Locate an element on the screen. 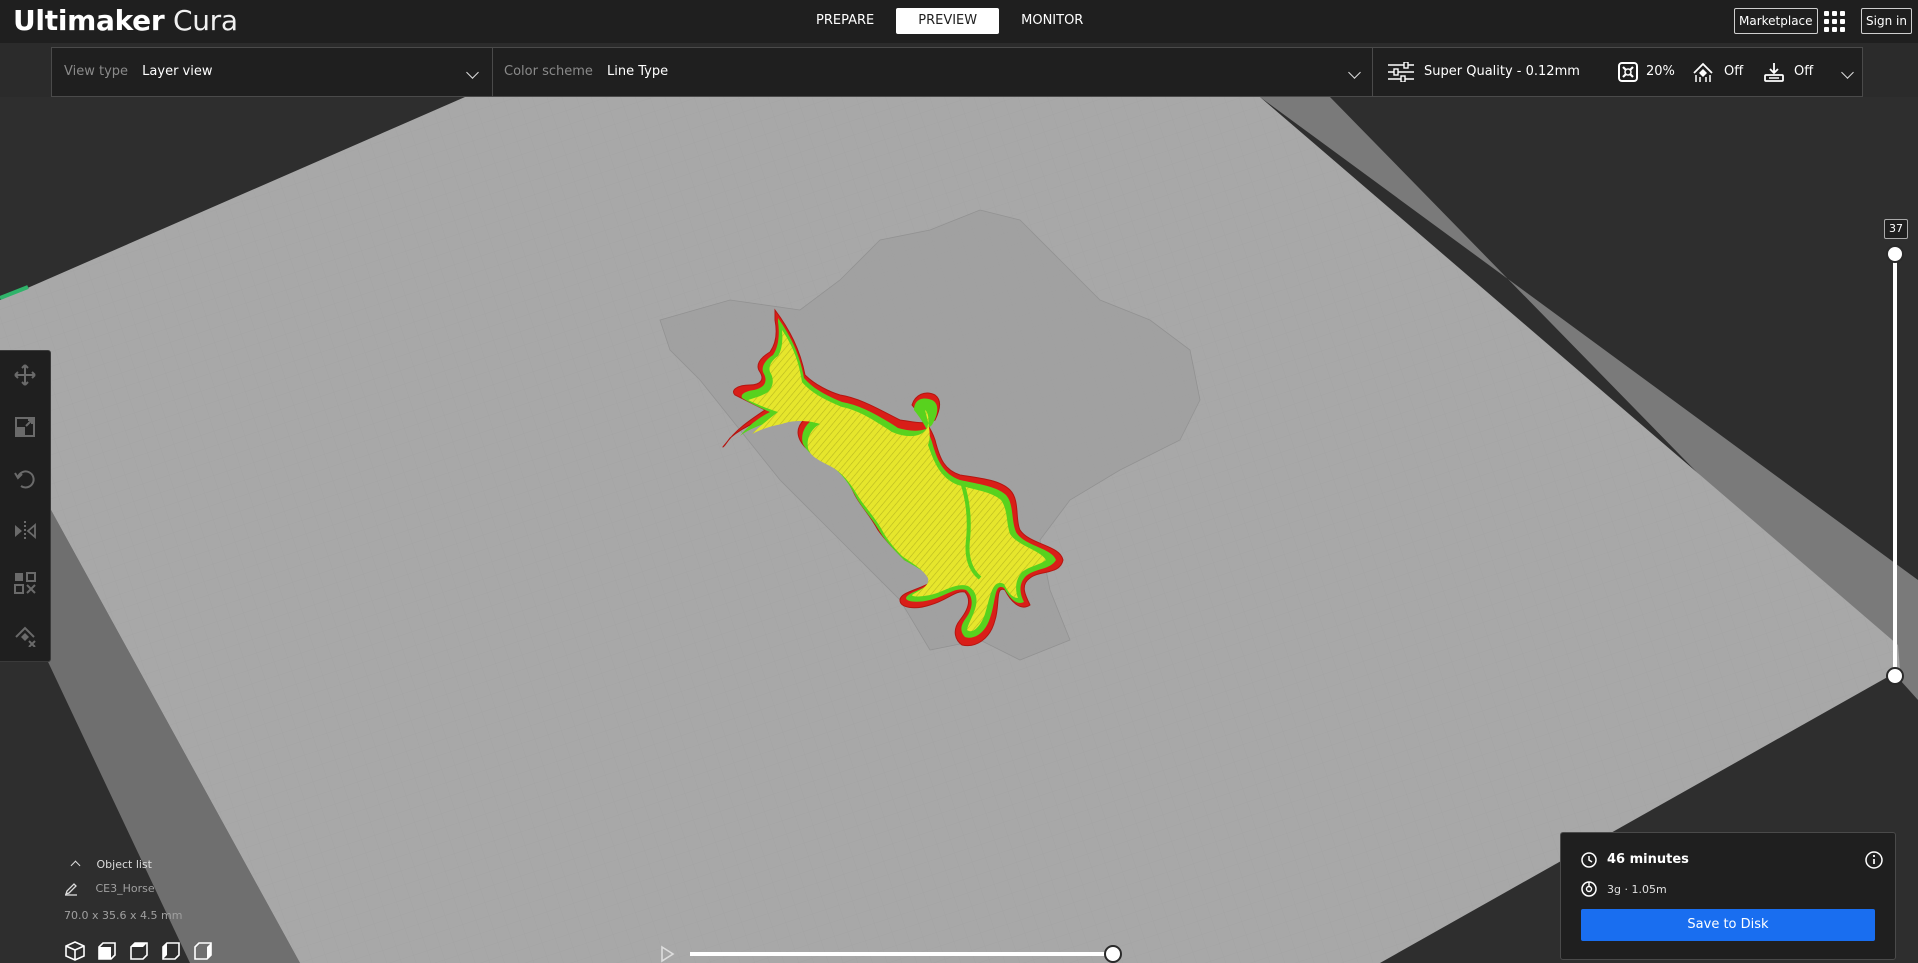 The height and width of the screenshot is (963, 1918). object-name-row: CE3_Horse is located at coordinates (109, 889).